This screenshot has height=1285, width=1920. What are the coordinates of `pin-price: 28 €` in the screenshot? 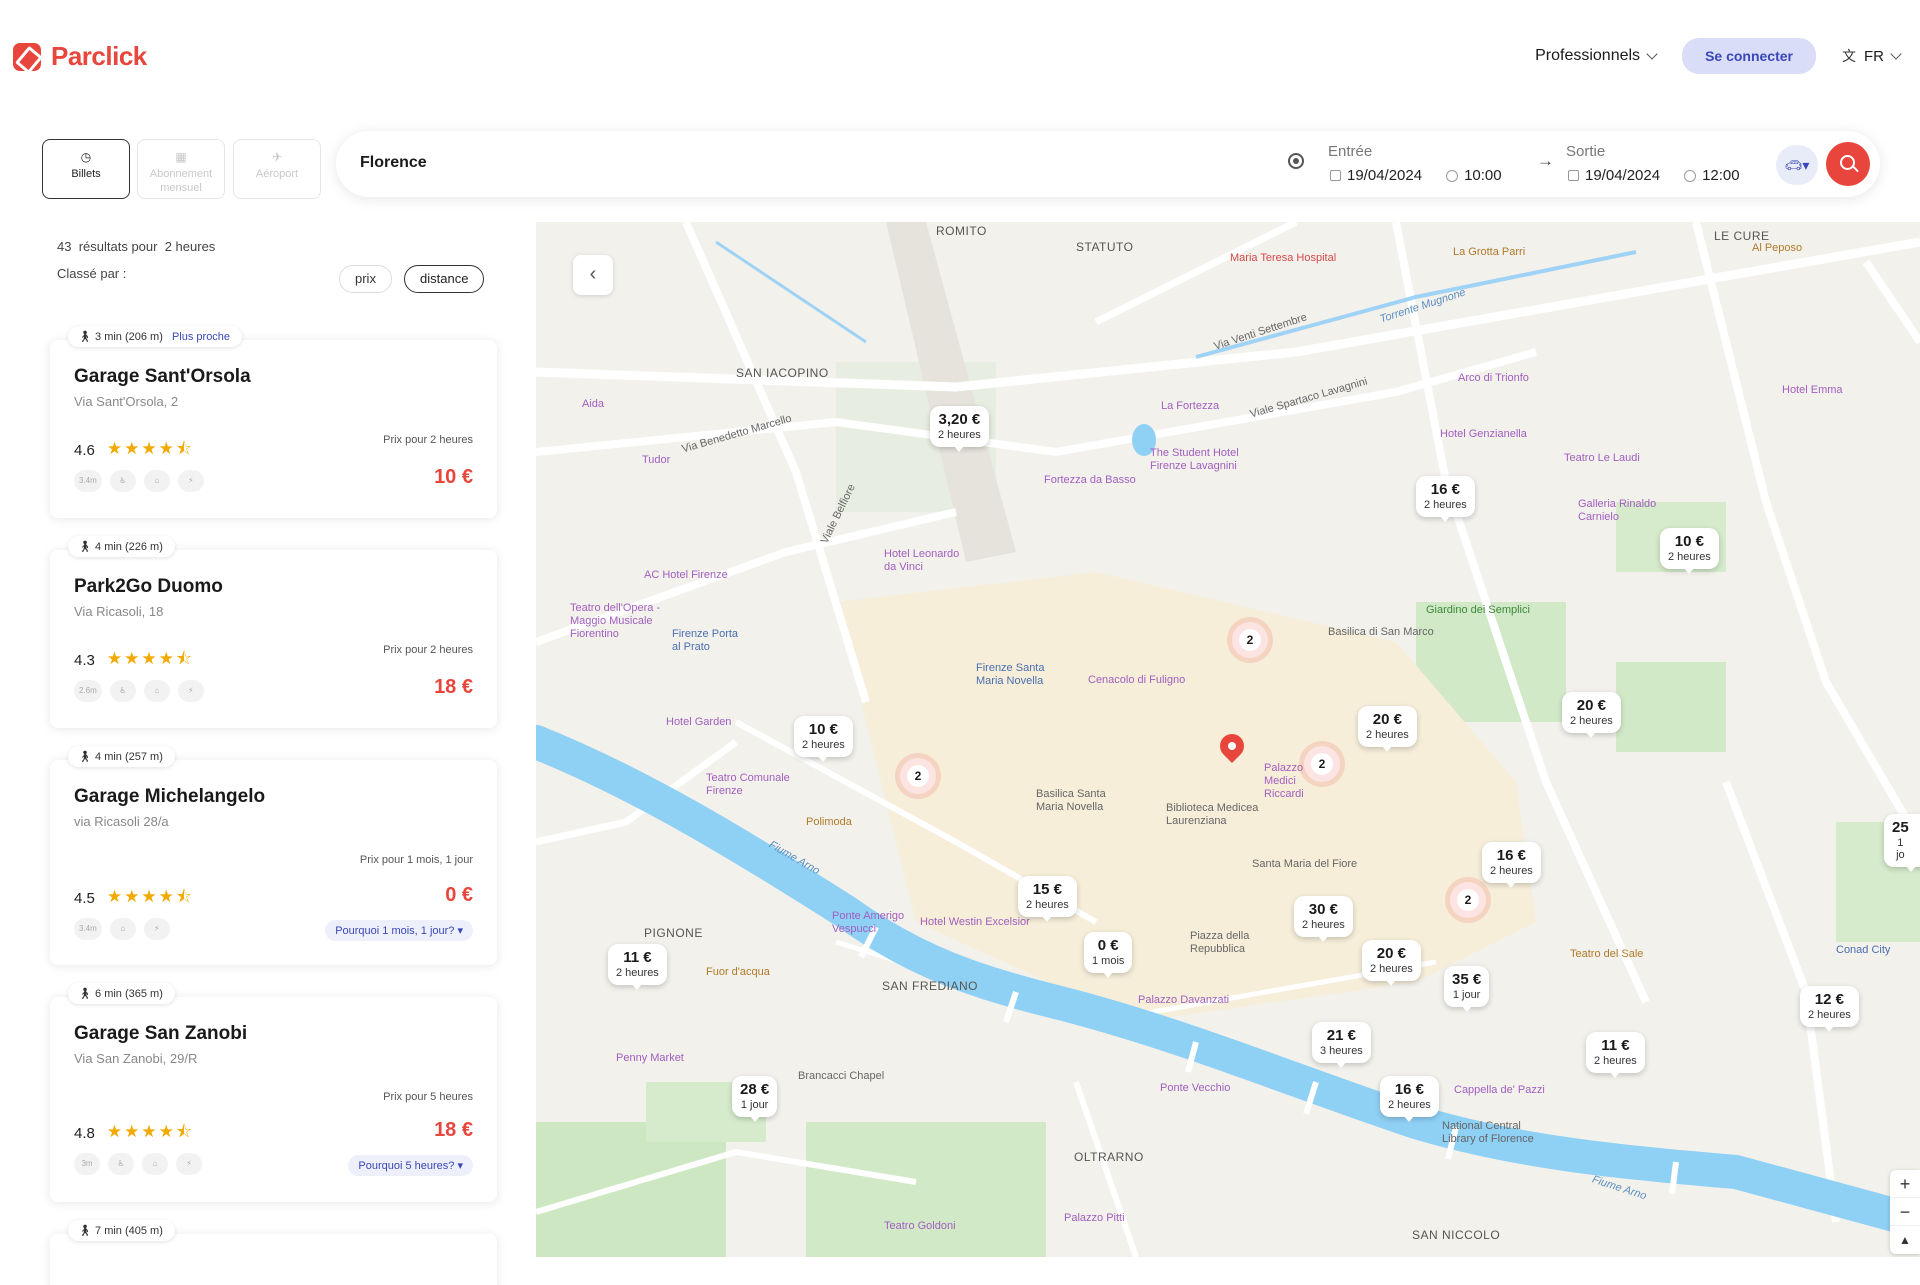 It's located at (755, 1089).